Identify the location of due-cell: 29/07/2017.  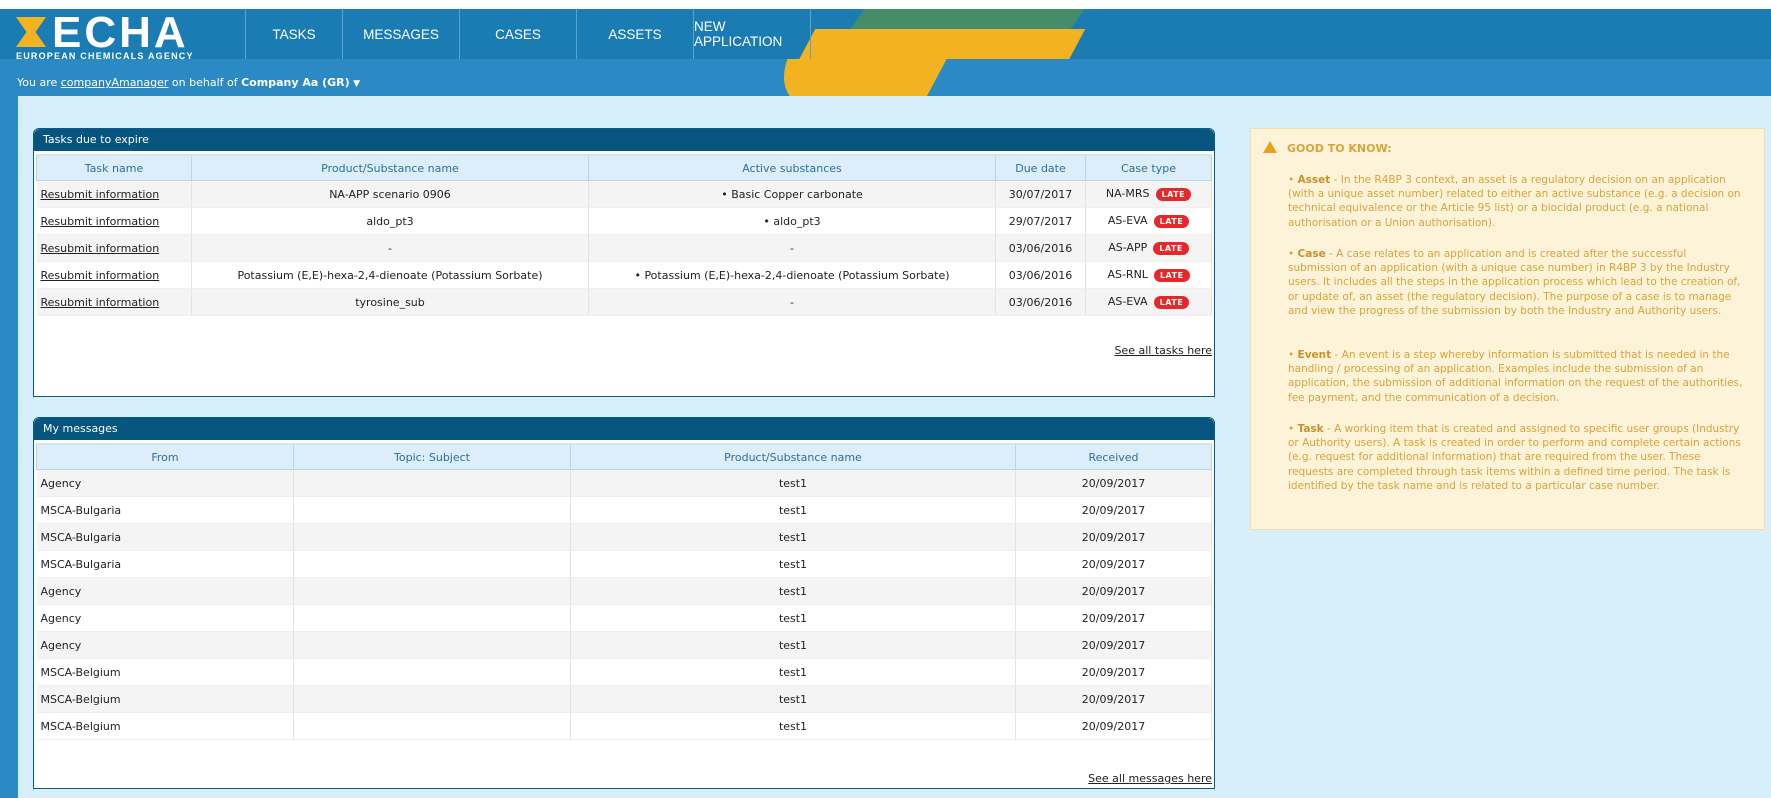
(1040, 221).